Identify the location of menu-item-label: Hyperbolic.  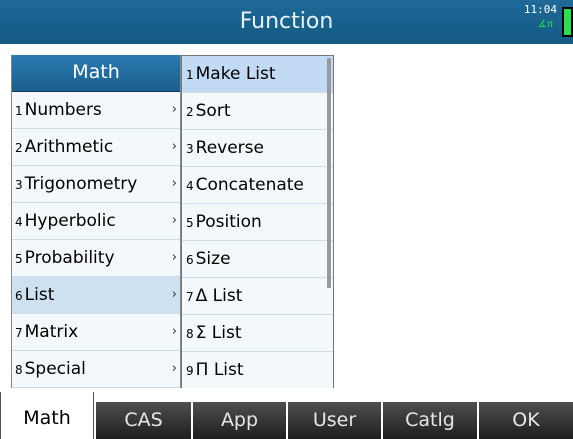
(70, 221).